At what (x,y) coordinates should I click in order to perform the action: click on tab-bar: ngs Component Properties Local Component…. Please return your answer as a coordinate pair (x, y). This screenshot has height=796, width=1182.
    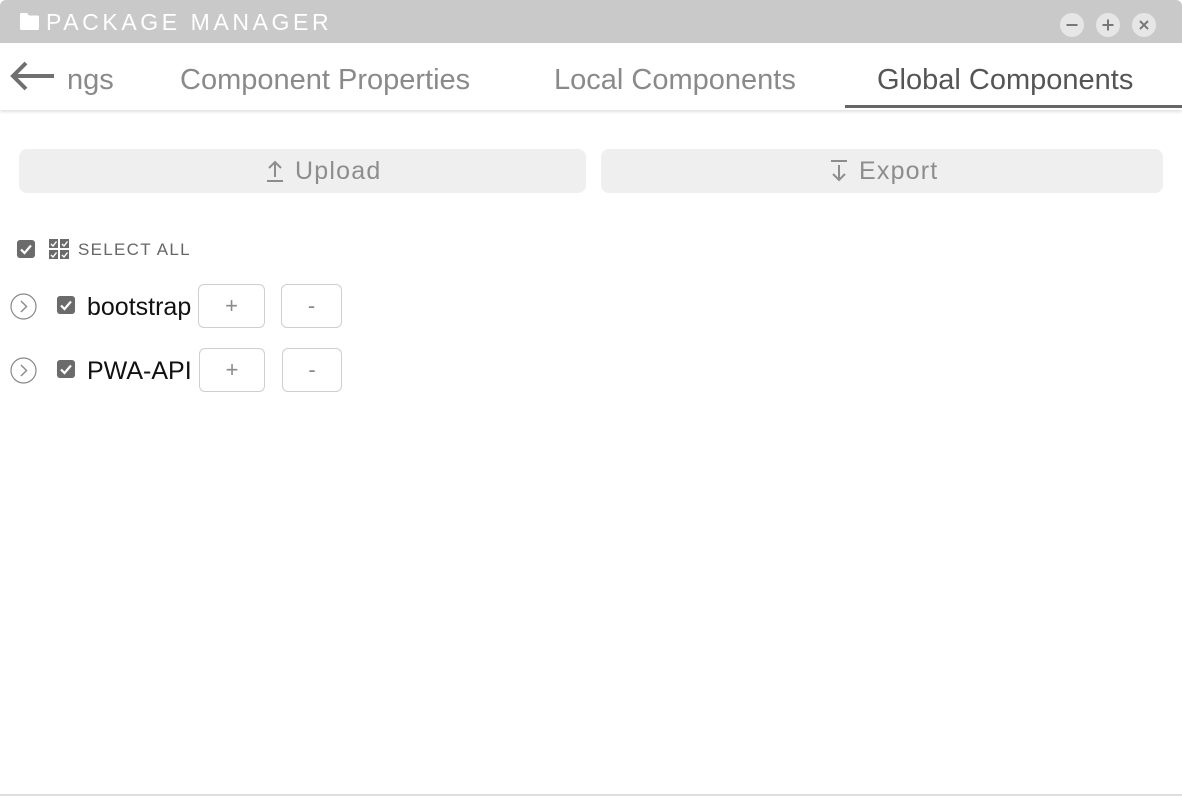
    Looking at the image, I should click on (591, 76).